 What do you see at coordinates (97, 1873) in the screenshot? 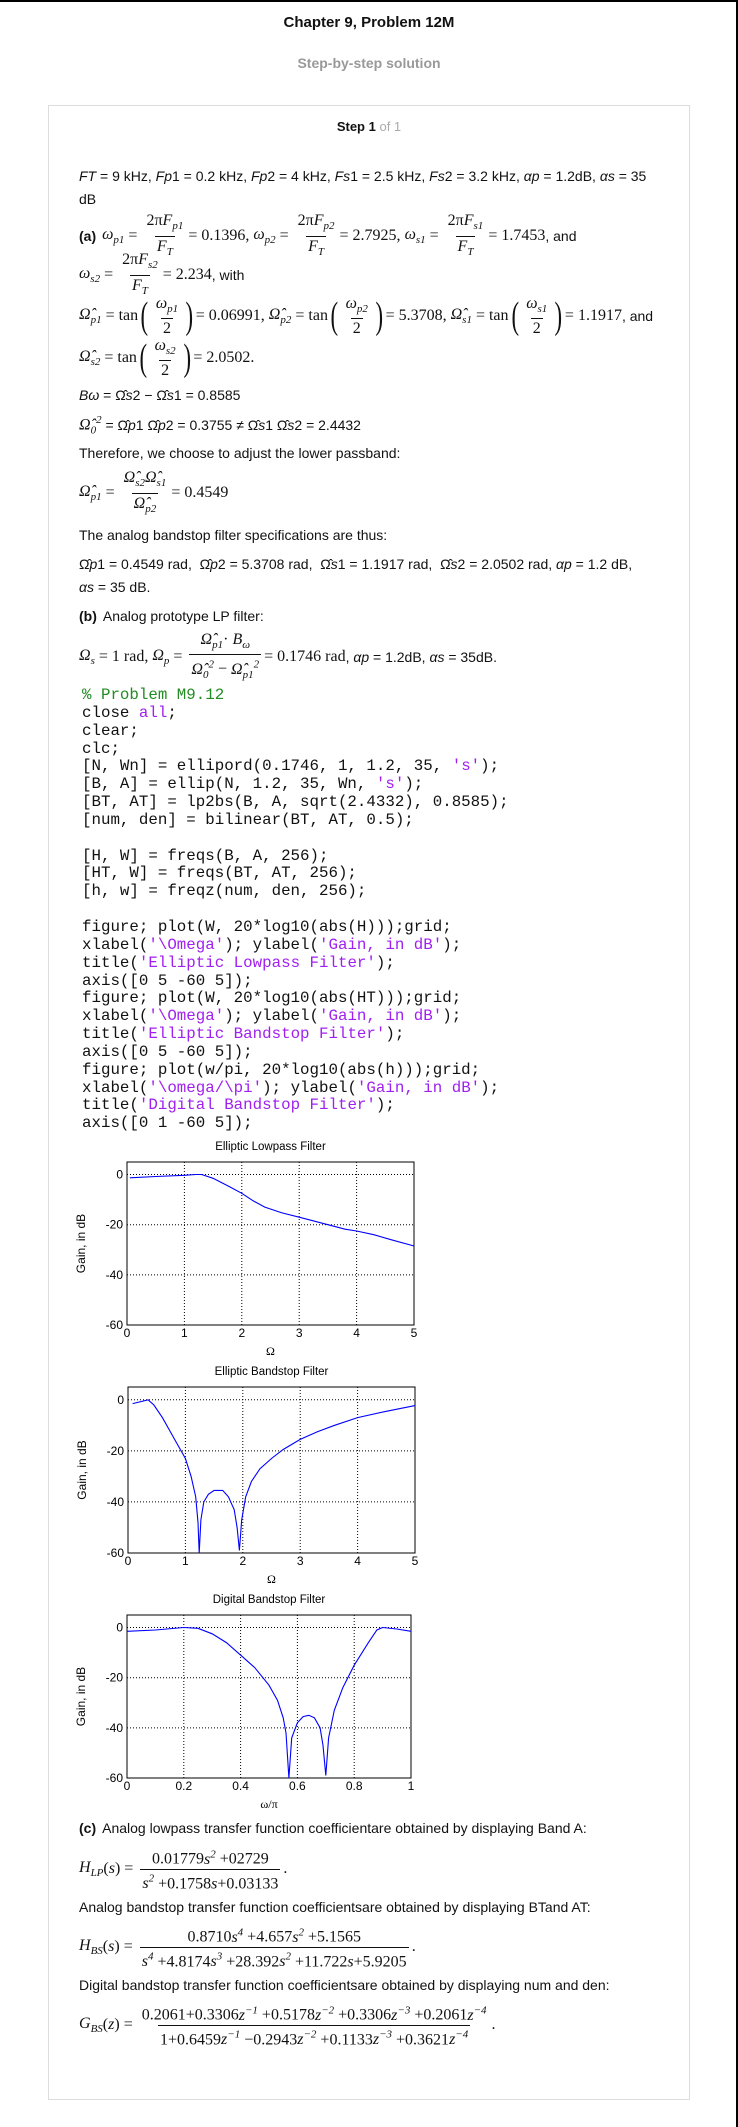
I see `subscript: LP` at bounding box center [97, 1873].